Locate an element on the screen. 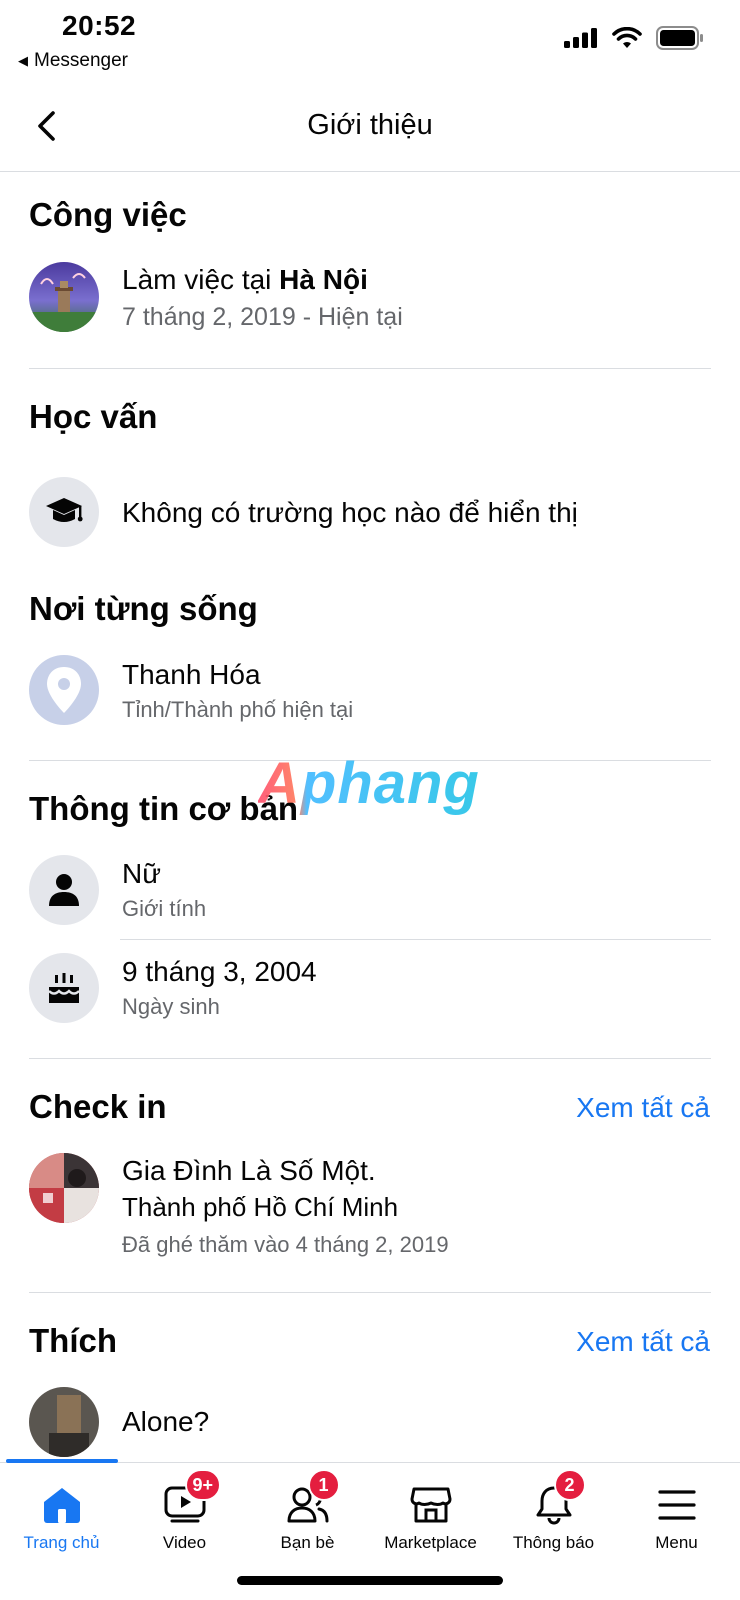  graduation-cap-icon is located at coordinates (64, 510).